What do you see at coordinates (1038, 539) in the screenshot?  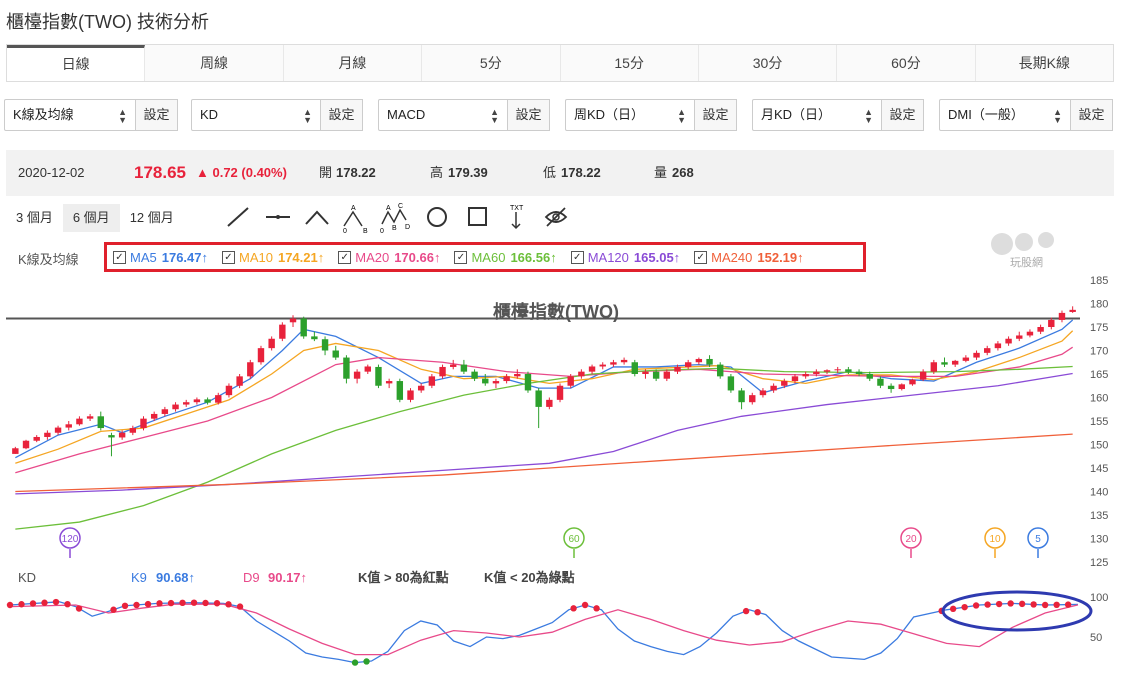 I see `marker-label: 5` at bounding box center [1038, 539].